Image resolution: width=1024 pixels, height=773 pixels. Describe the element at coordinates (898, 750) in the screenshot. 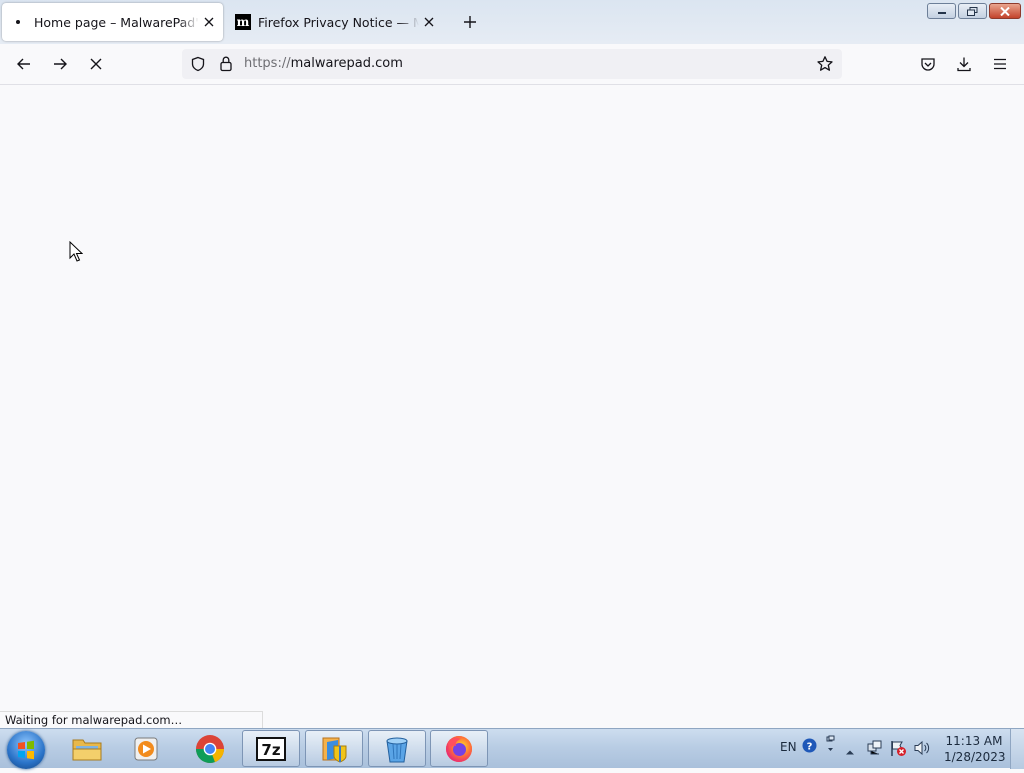

I see `action-center-flag-icon` at that location.